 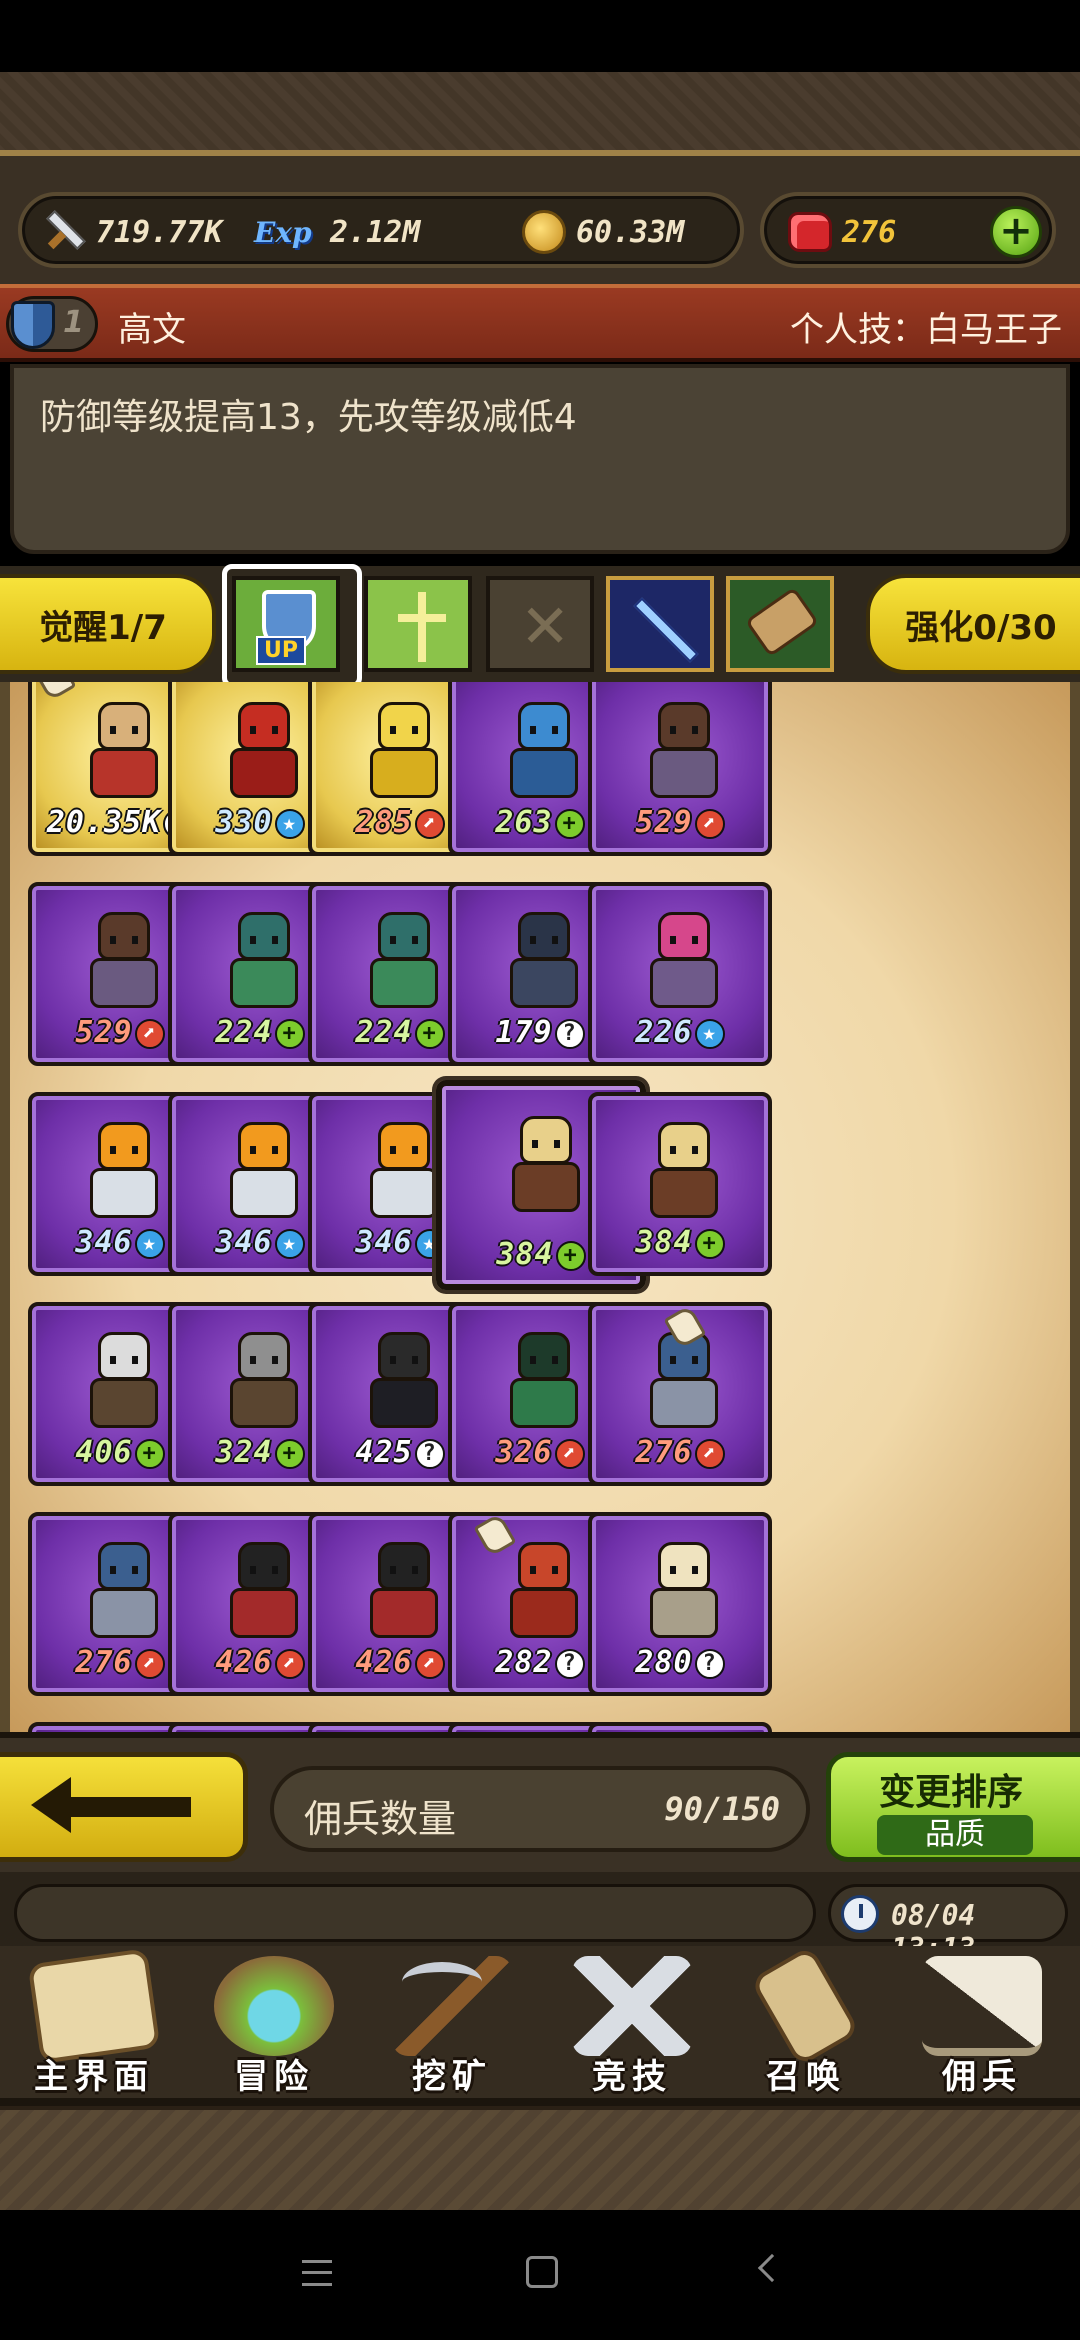 What do you see at coordinates (415, 1913) in the screenshot?
I see `chat-message-box` at bounding box center [415, 1913].